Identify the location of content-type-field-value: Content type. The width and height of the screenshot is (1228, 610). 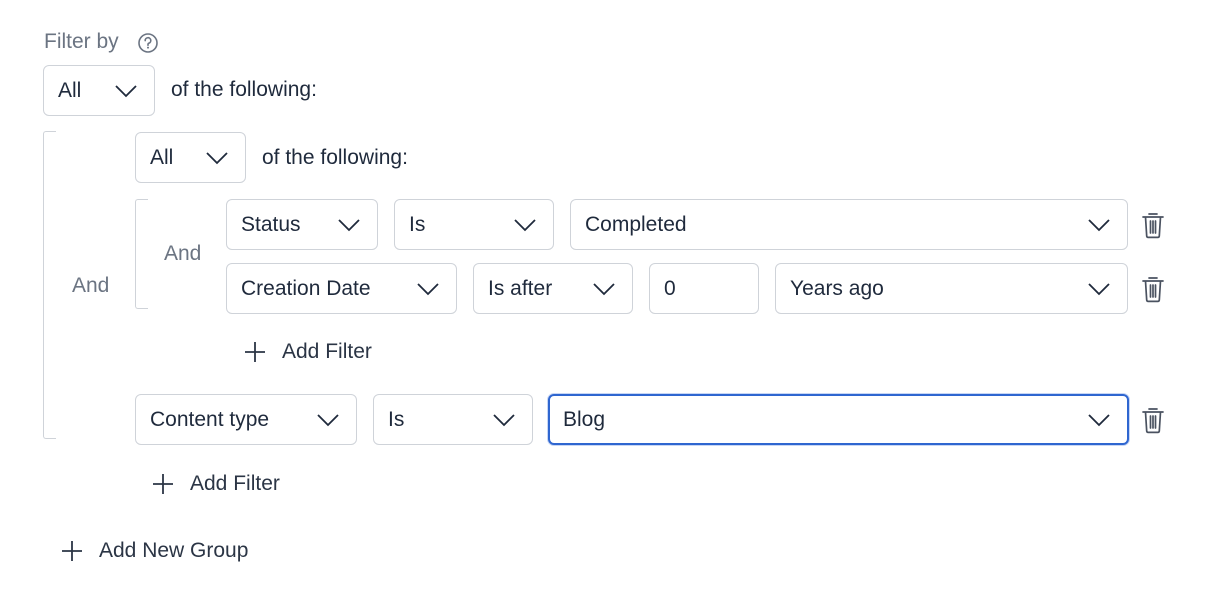
(210, 419).